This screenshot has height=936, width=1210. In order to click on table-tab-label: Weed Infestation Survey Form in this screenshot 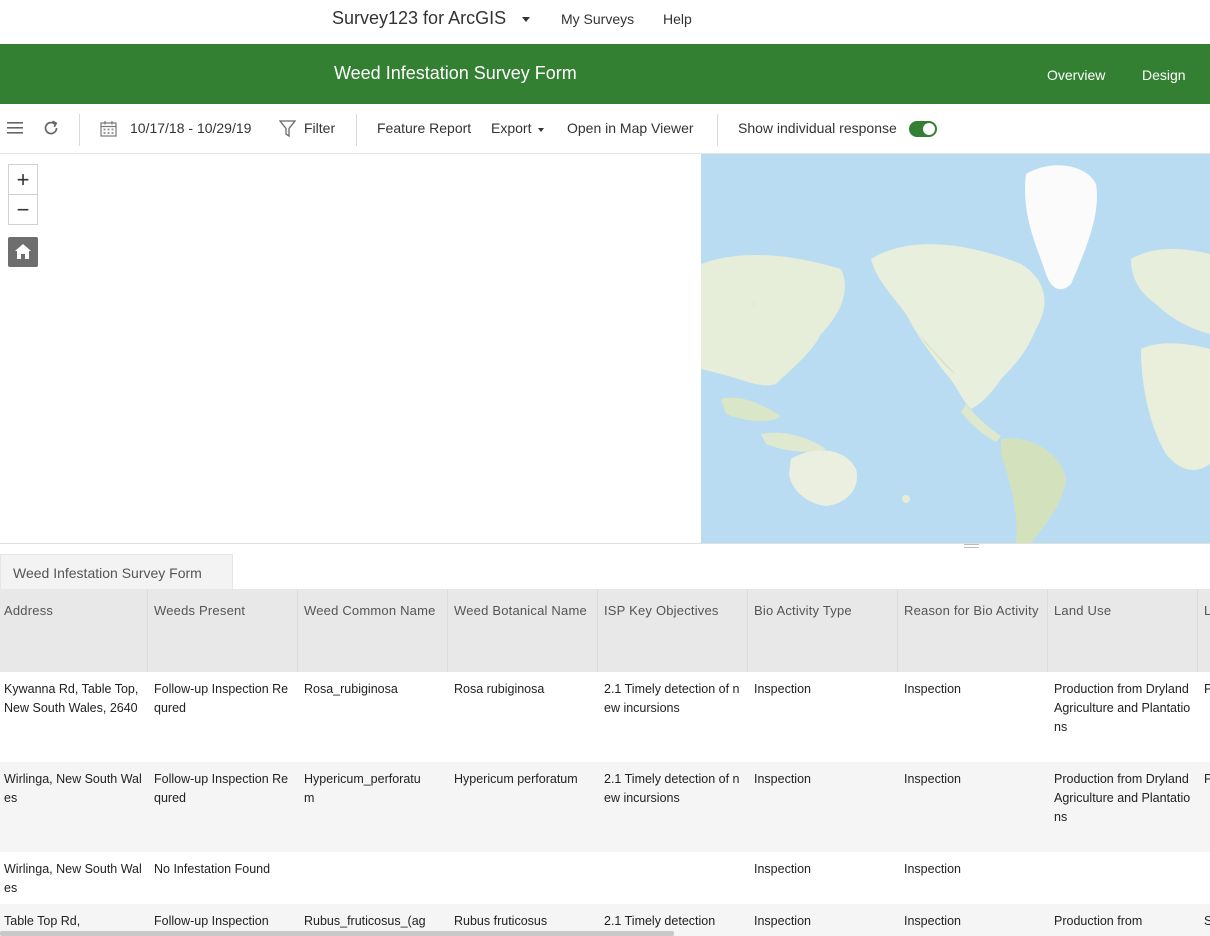, I will do `click(107, 573)`.